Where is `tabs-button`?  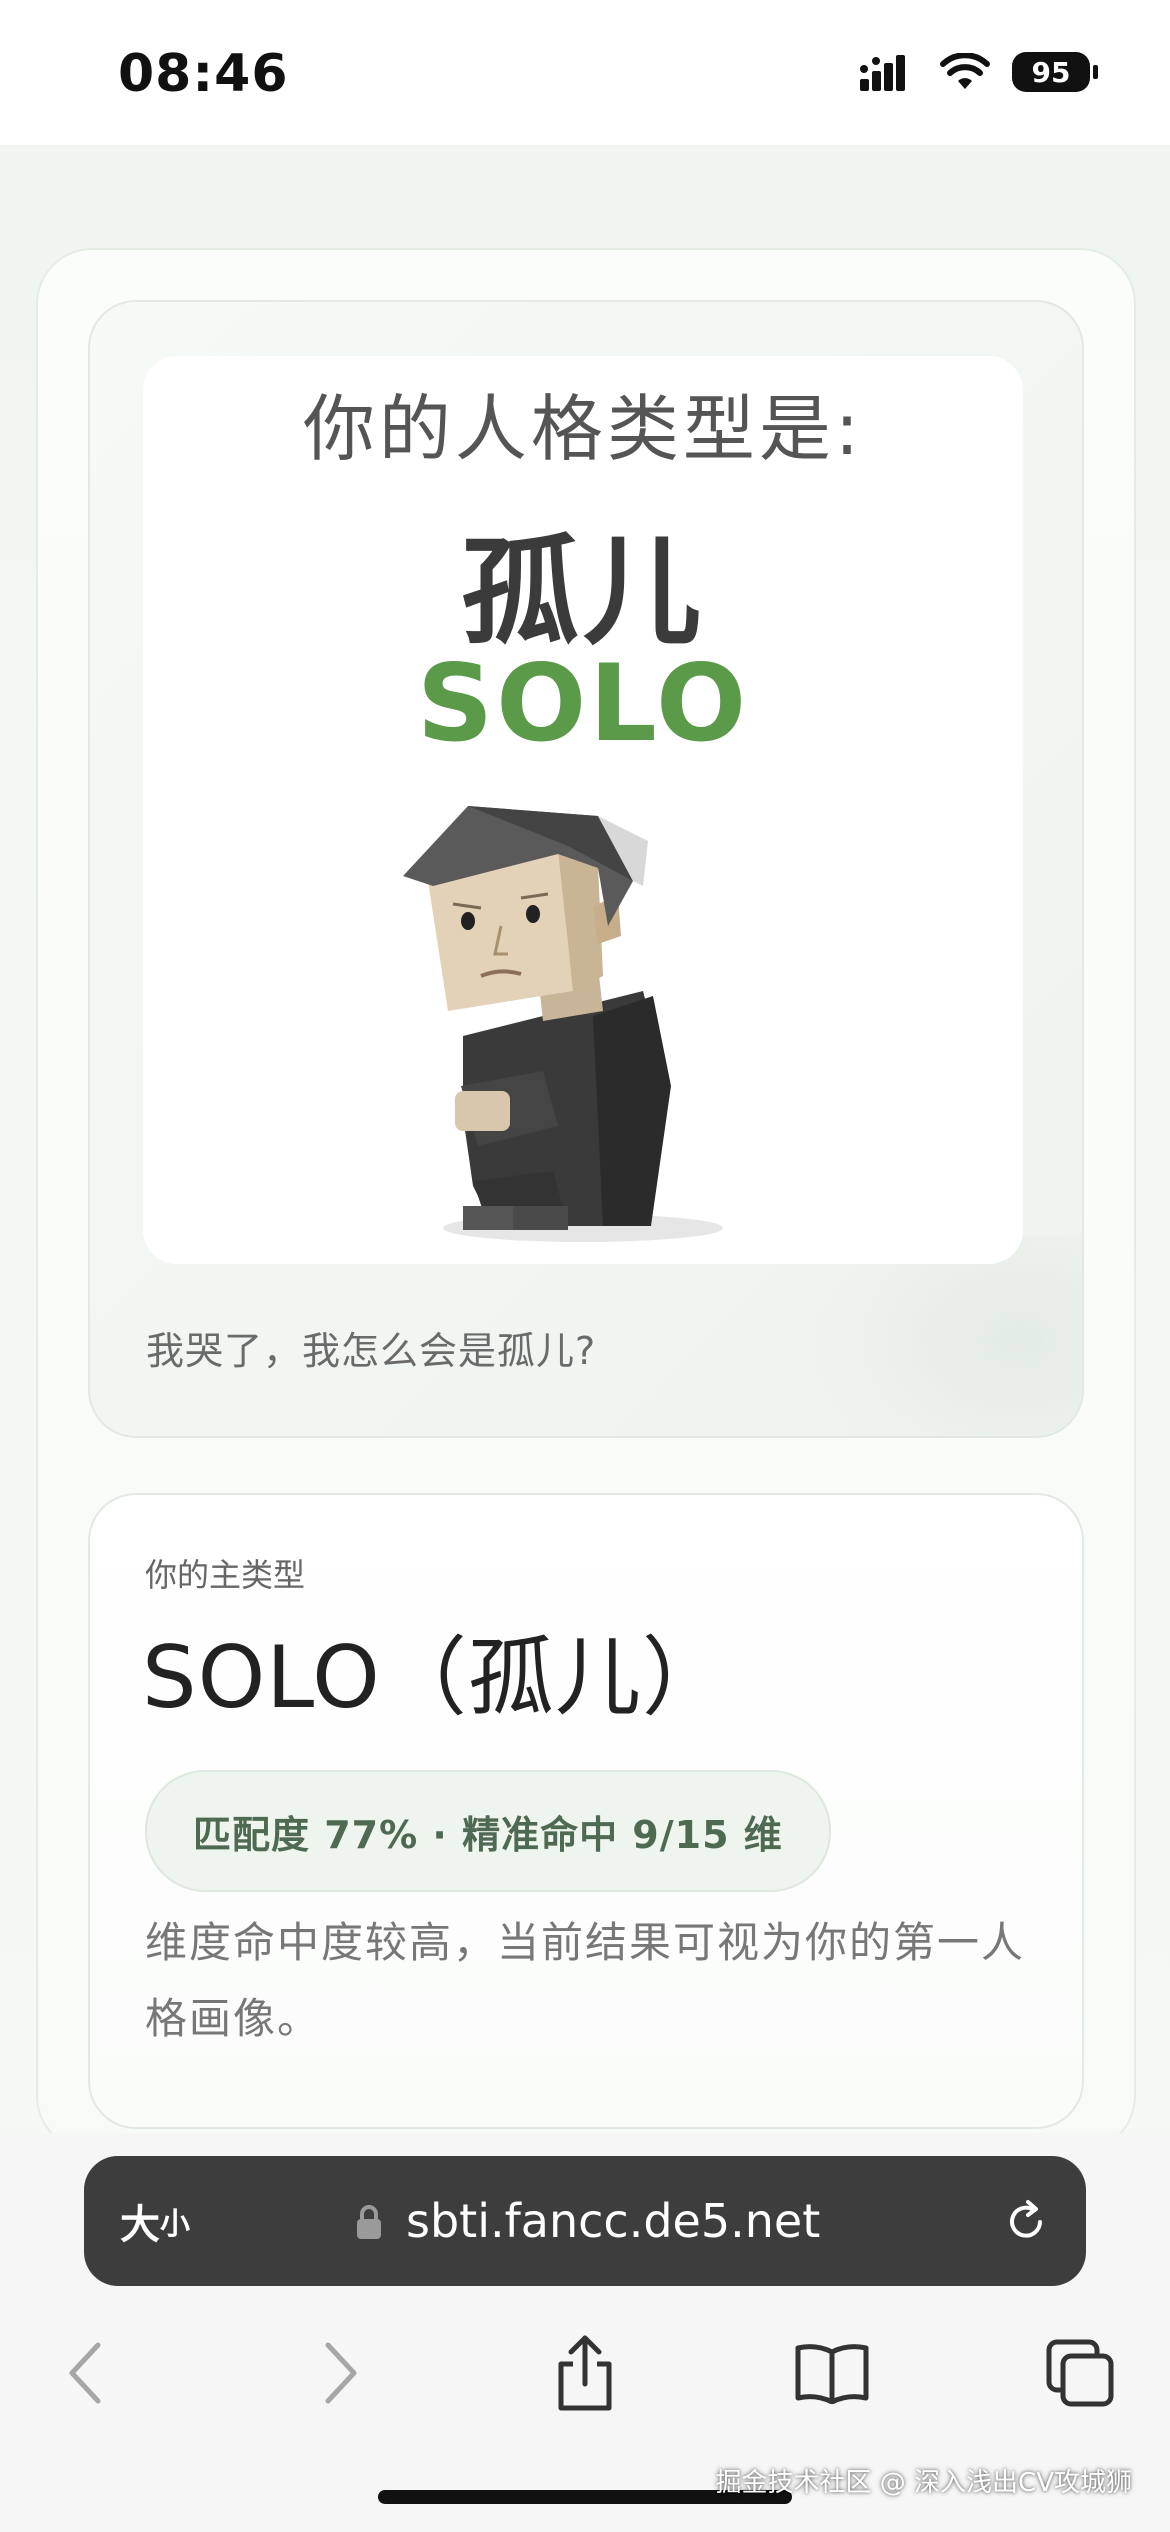 tabs-button is located at coordinates (1080, 2373).